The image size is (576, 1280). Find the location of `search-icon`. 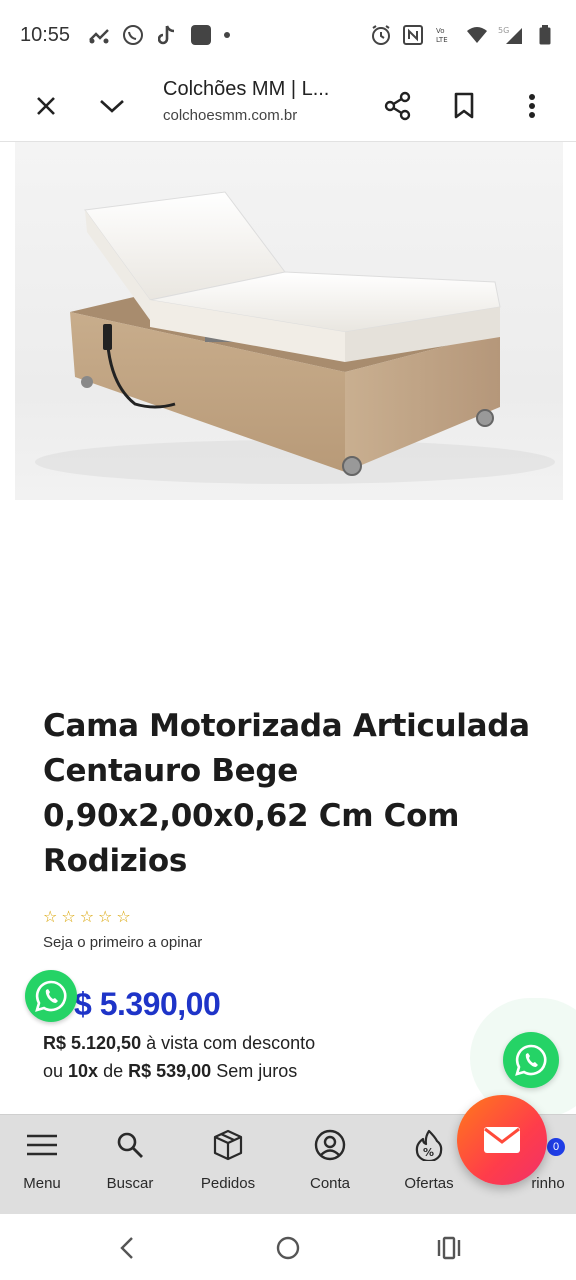

search-icon is located at coordinates (130, 1145).